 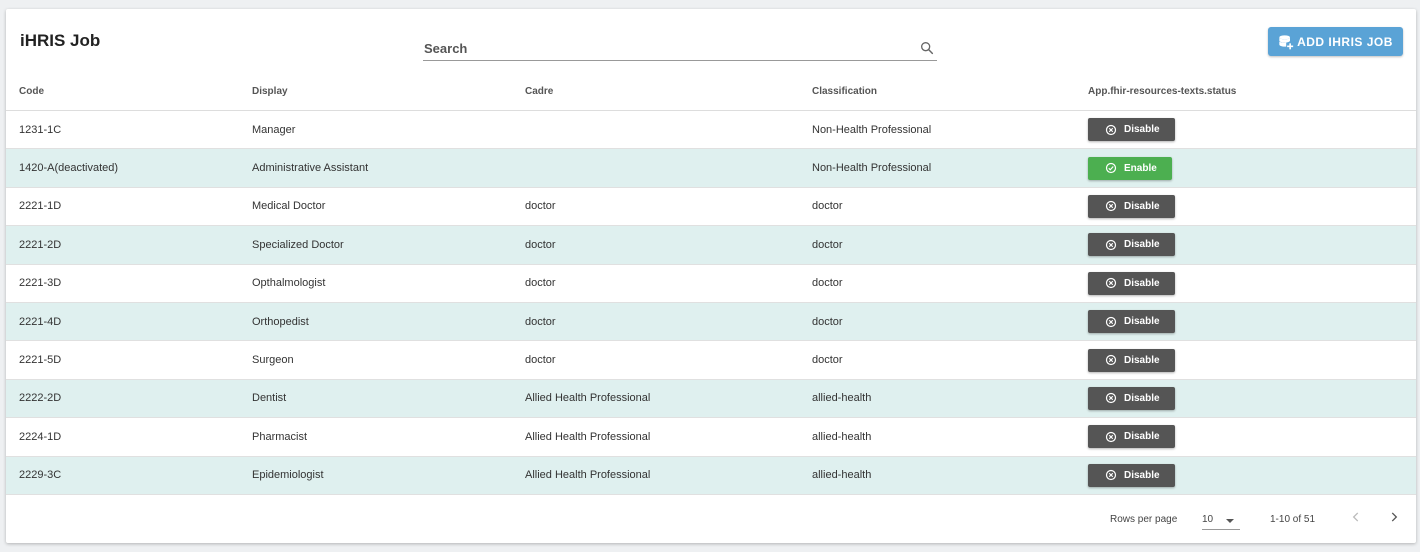 I want to click on cell-code: 2229-3C, so click(x=129, y=475).